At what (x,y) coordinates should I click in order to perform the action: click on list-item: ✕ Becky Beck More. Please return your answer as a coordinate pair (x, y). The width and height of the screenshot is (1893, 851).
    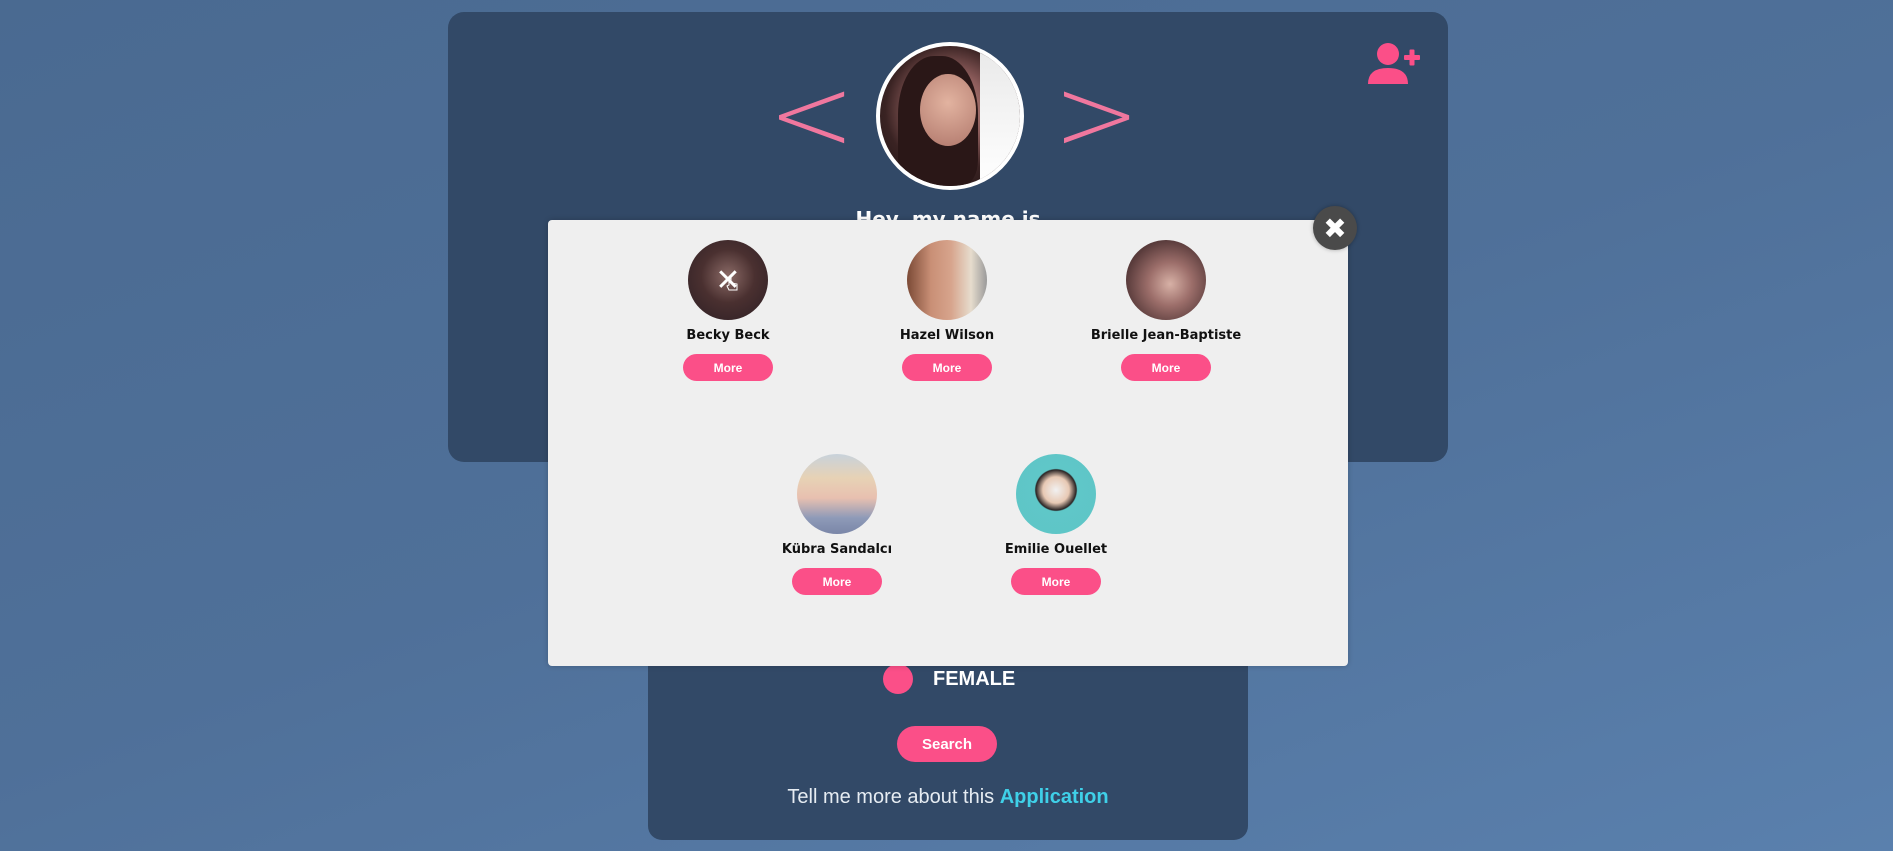
    Looking at the image, I should click on (728, 310).